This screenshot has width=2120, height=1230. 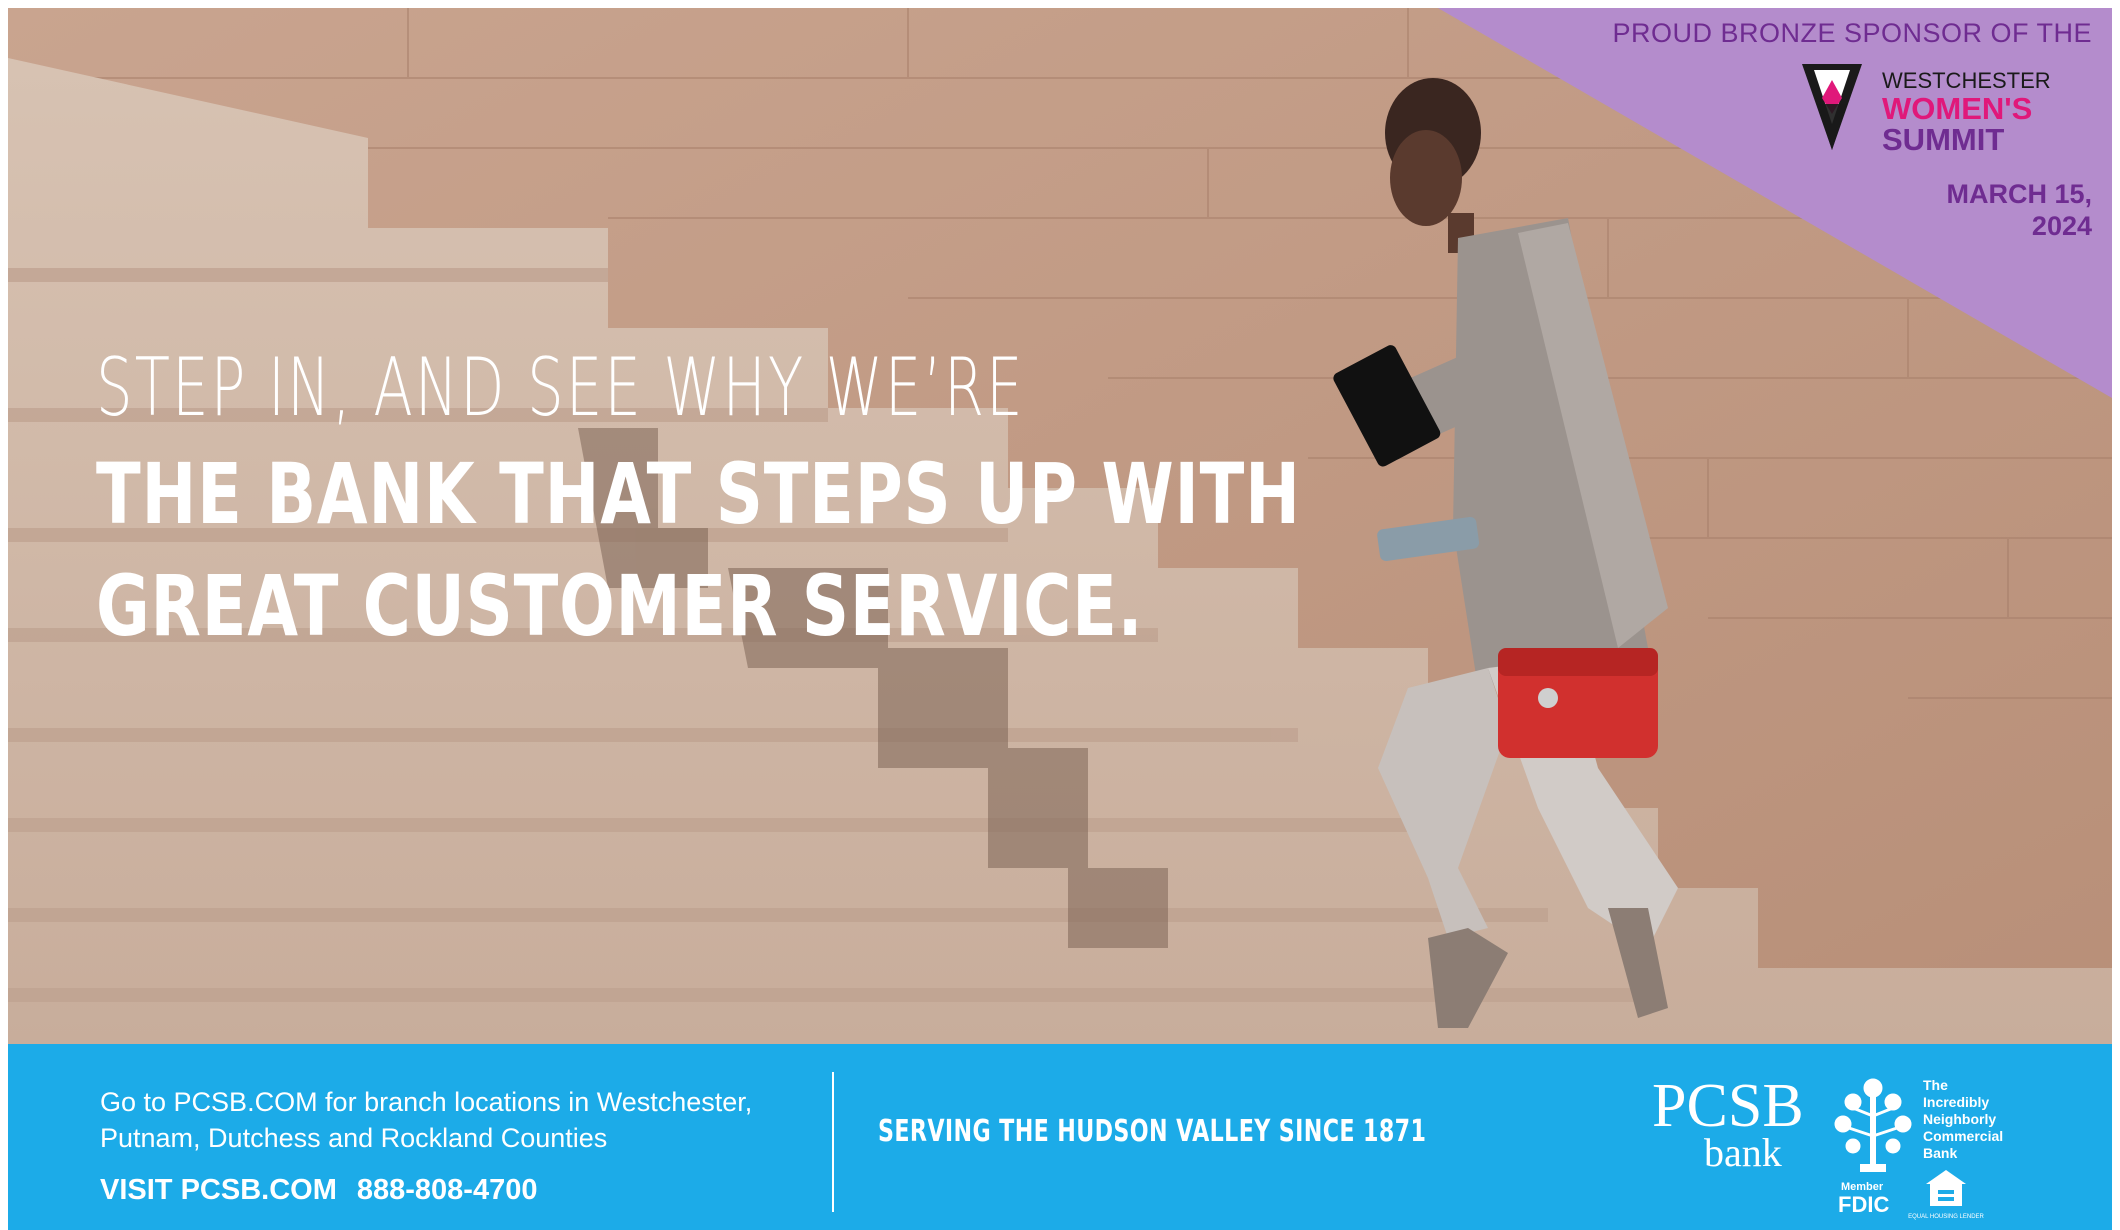 I want to click on summit-date-line2: 2024, so click(x=2061, y=226).